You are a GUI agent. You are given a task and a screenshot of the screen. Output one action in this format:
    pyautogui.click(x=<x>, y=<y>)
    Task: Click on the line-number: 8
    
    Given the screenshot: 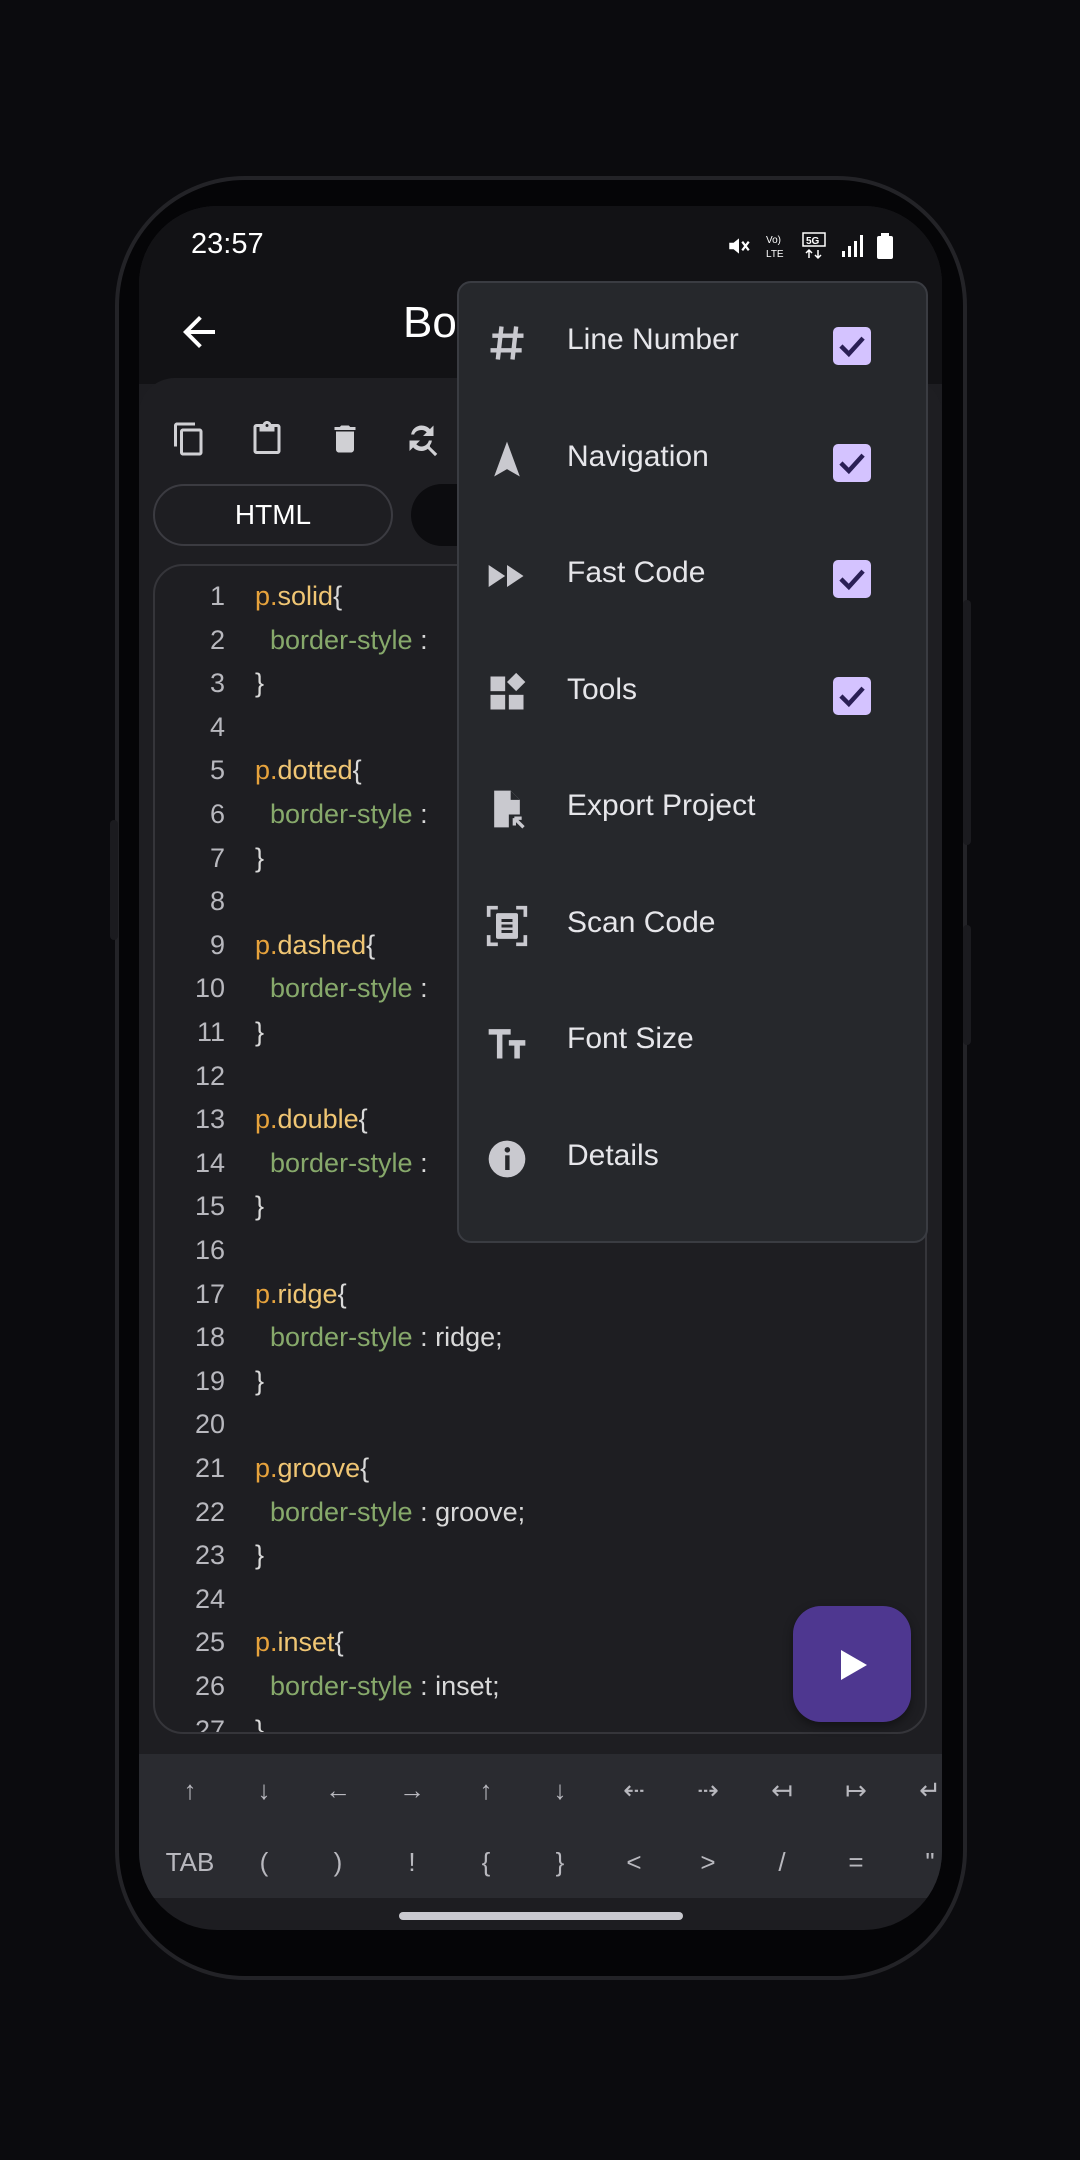 What is the action you would take?
    pyautogui.click(x=217, y=901)
    